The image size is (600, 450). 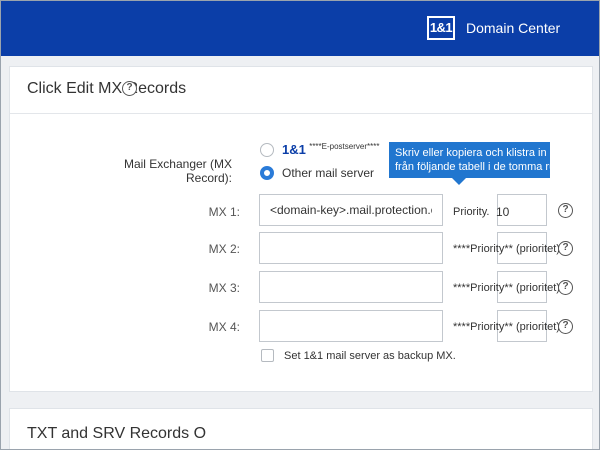 I want to click on txt-srv-panel: TXT and SRV Records O, so click(x=301, y=429).